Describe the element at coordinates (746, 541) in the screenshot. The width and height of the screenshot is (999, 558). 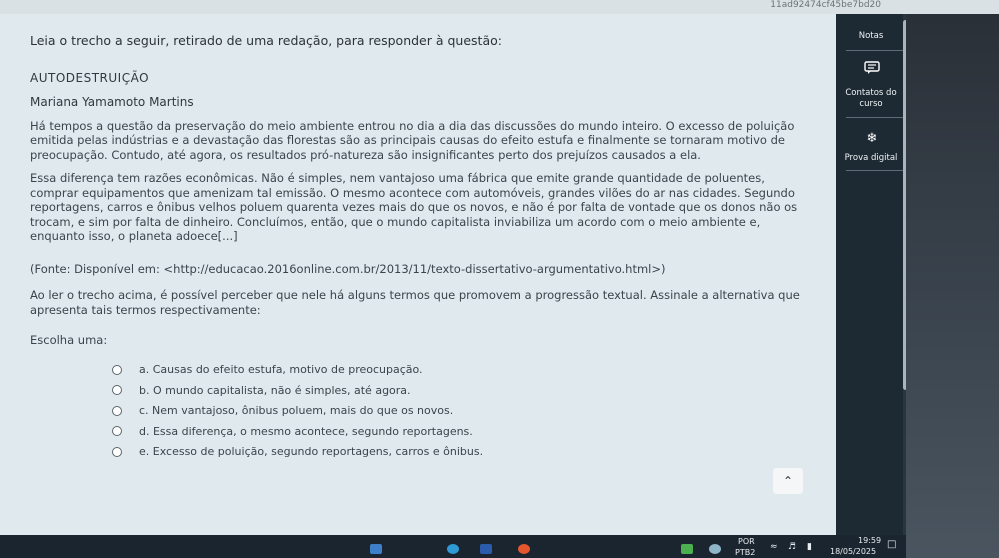
I see `language-indicator: POR` at that location.